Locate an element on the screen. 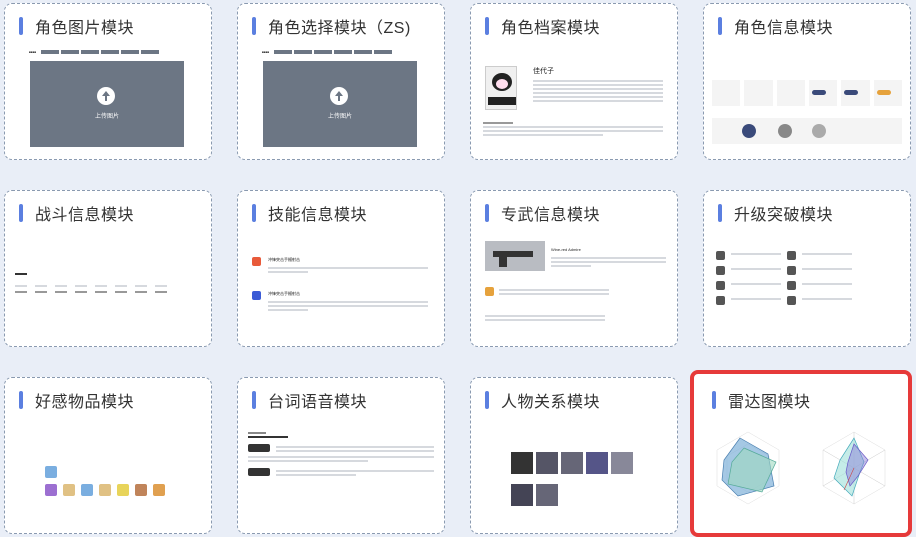  card-preview: Wine-red Admire is located at coordinates (574, 288).